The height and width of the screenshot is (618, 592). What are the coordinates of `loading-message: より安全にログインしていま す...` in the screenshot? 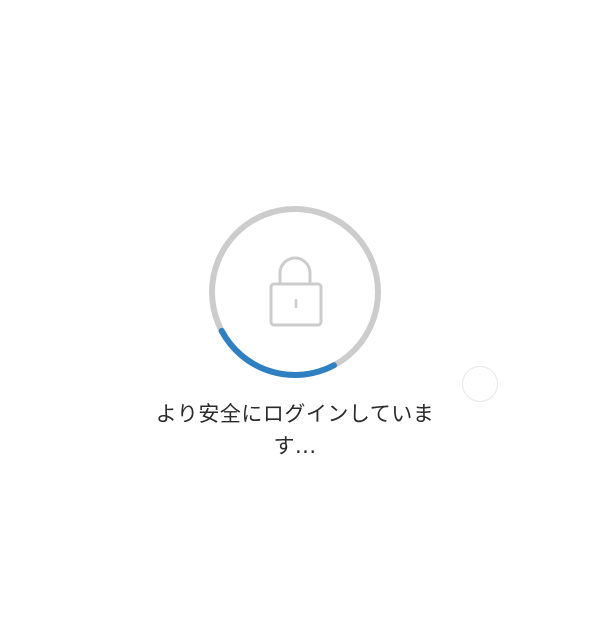 It's located at (295, 430).